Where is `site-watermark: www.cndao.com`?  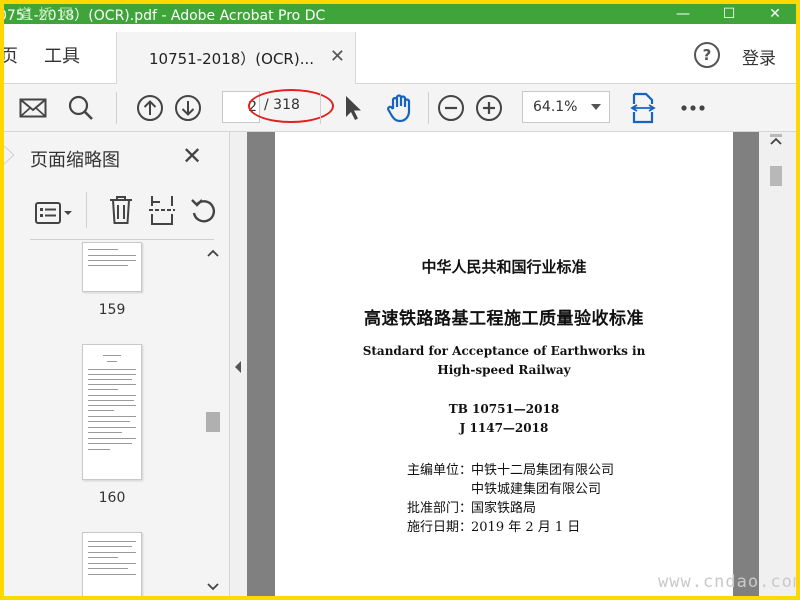 site-watermark: www.cndao.com is located at coordinates (727, 582).